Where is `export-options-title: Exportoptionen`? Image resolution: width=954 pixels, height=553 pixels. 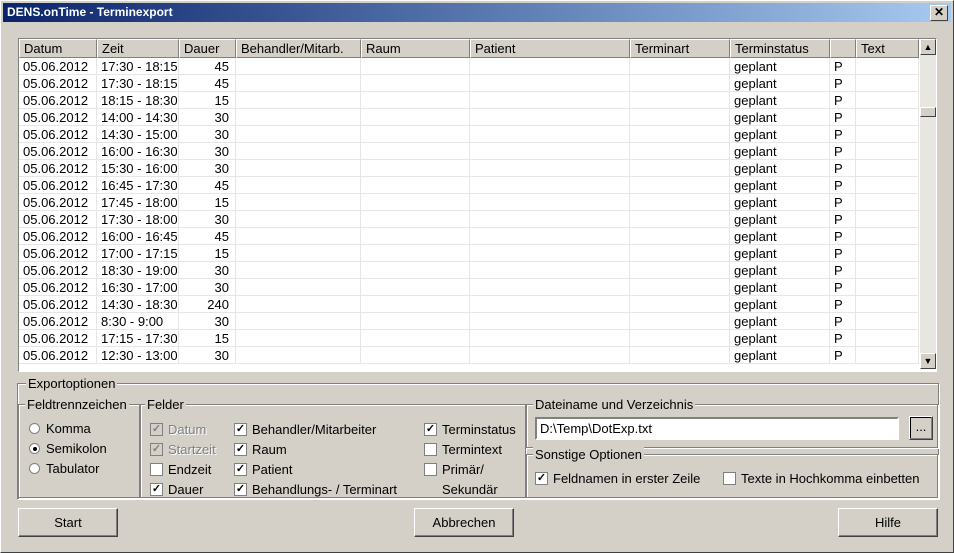 export-options-title: Exportoptionen is located at coordinates (72, 383).